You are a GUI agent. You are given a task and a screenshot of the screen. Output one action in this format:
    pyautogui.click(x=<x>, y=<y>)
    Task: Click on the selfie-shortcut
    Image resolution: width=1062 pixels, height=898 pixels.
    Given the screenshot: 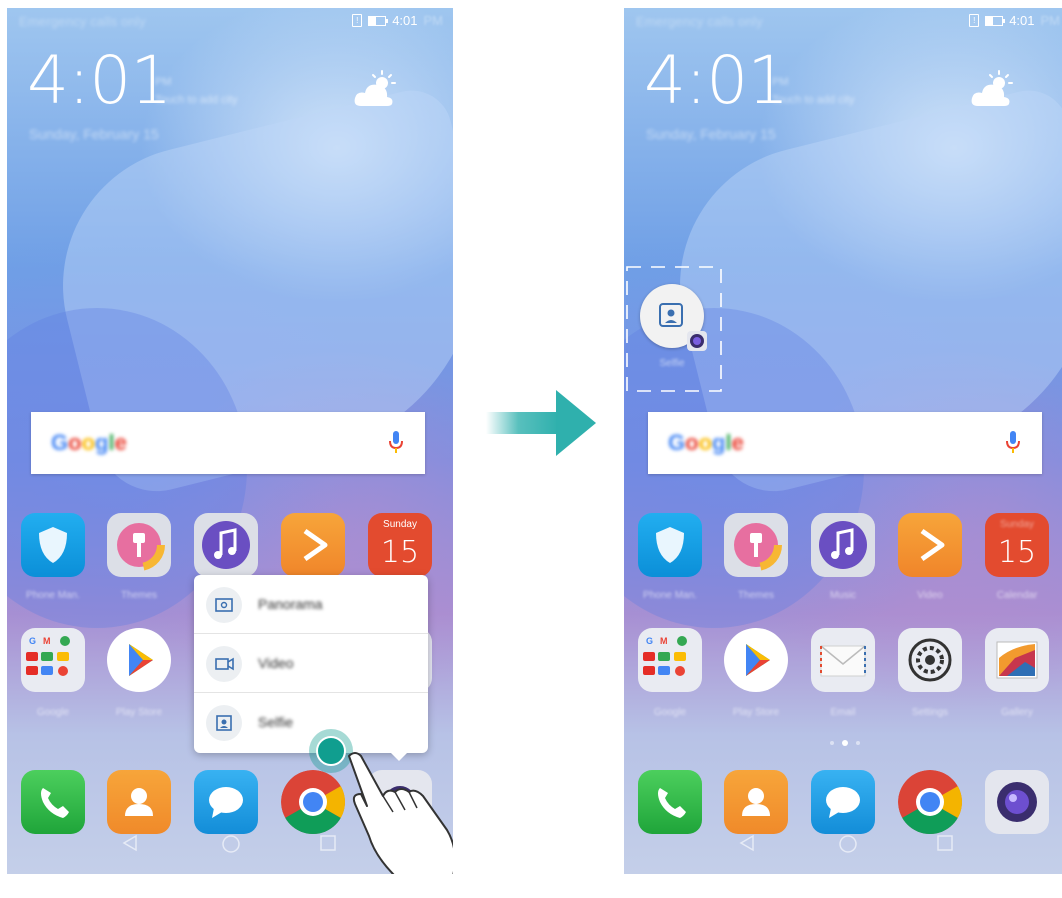 What is the action you would take?
    pyautogui.click(x=673, y=317)
    